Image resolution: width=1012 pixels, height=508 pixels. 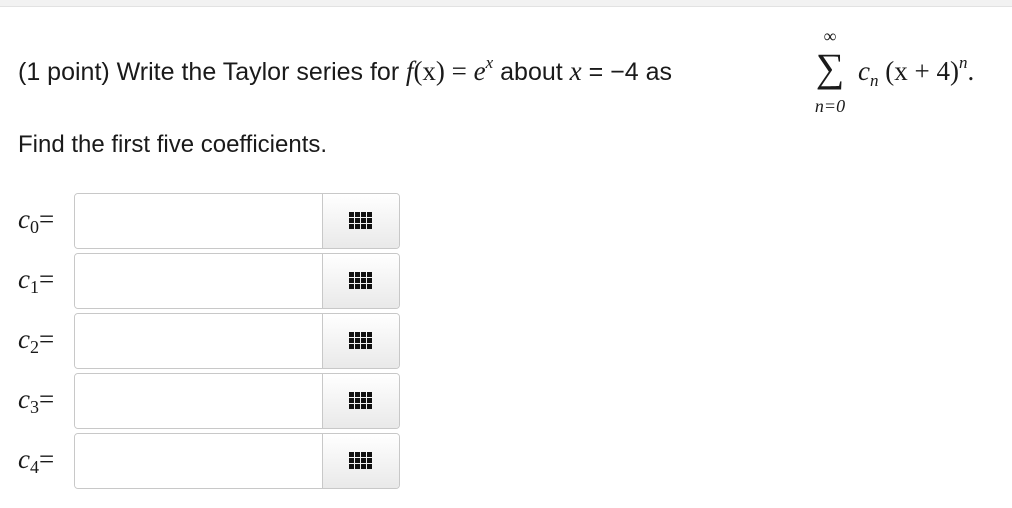 I want to click on answer-label: c4=, so click(x=46, y=460).